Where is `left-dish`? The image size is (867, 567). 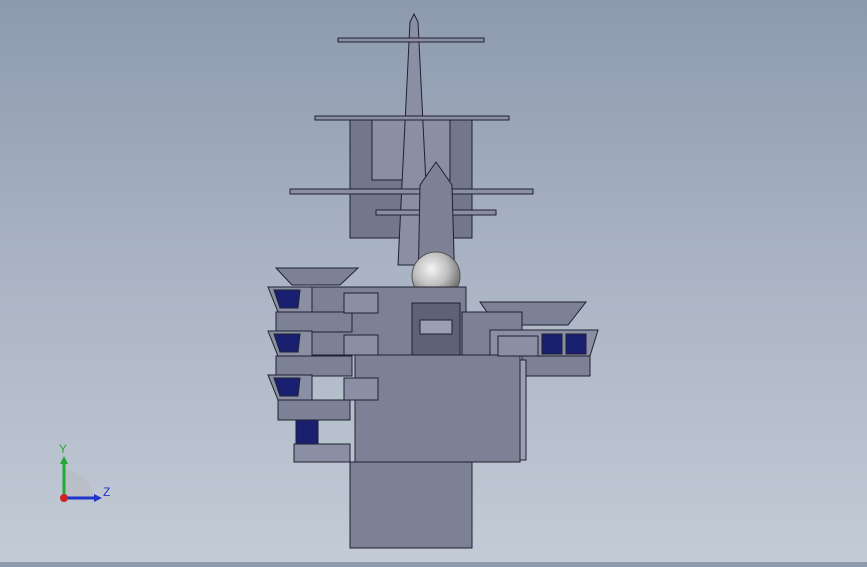
left-dish is located at coordinates (317, 276).